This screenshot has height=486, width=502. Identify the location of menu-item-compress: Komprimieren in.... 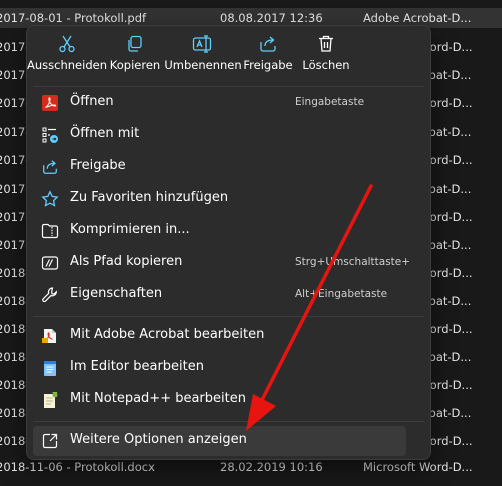
(218, 231).